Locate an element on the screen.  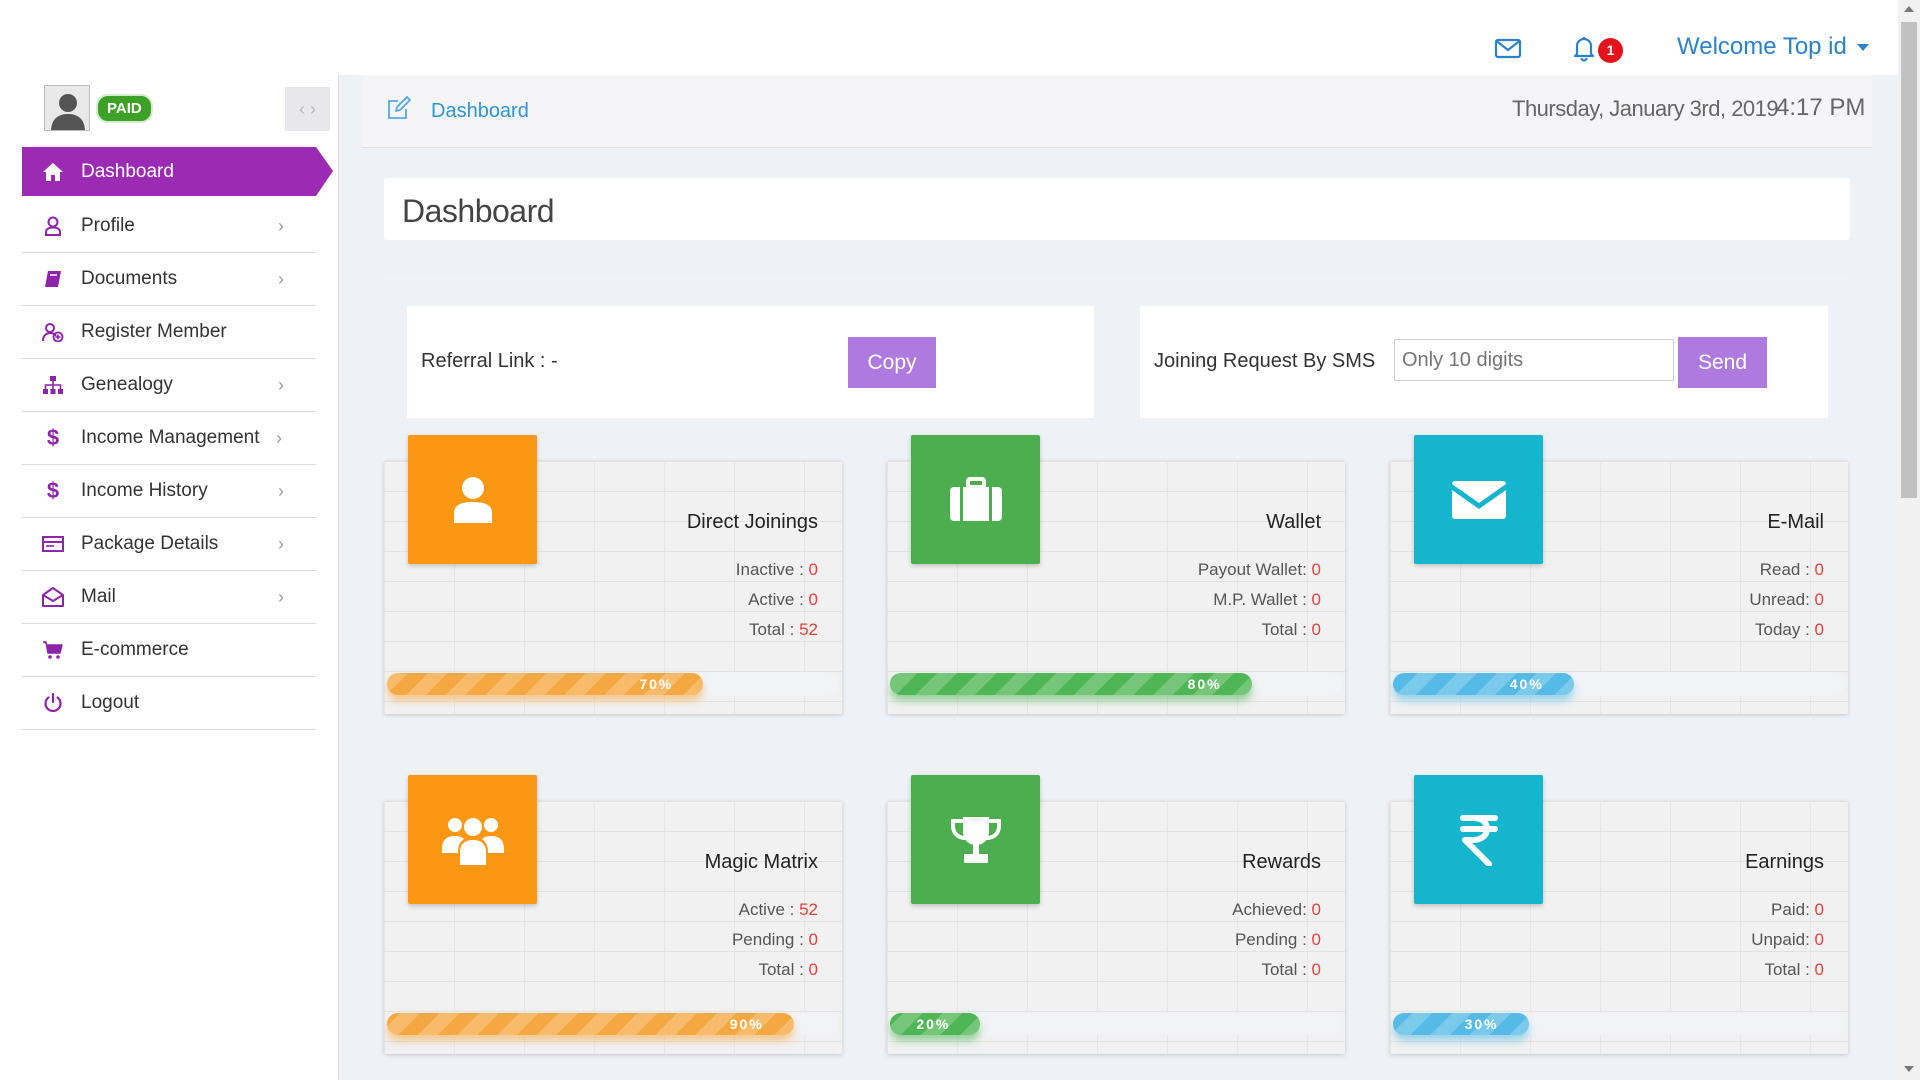
progress-fill: 90% is located at coordinates (590, 1024).